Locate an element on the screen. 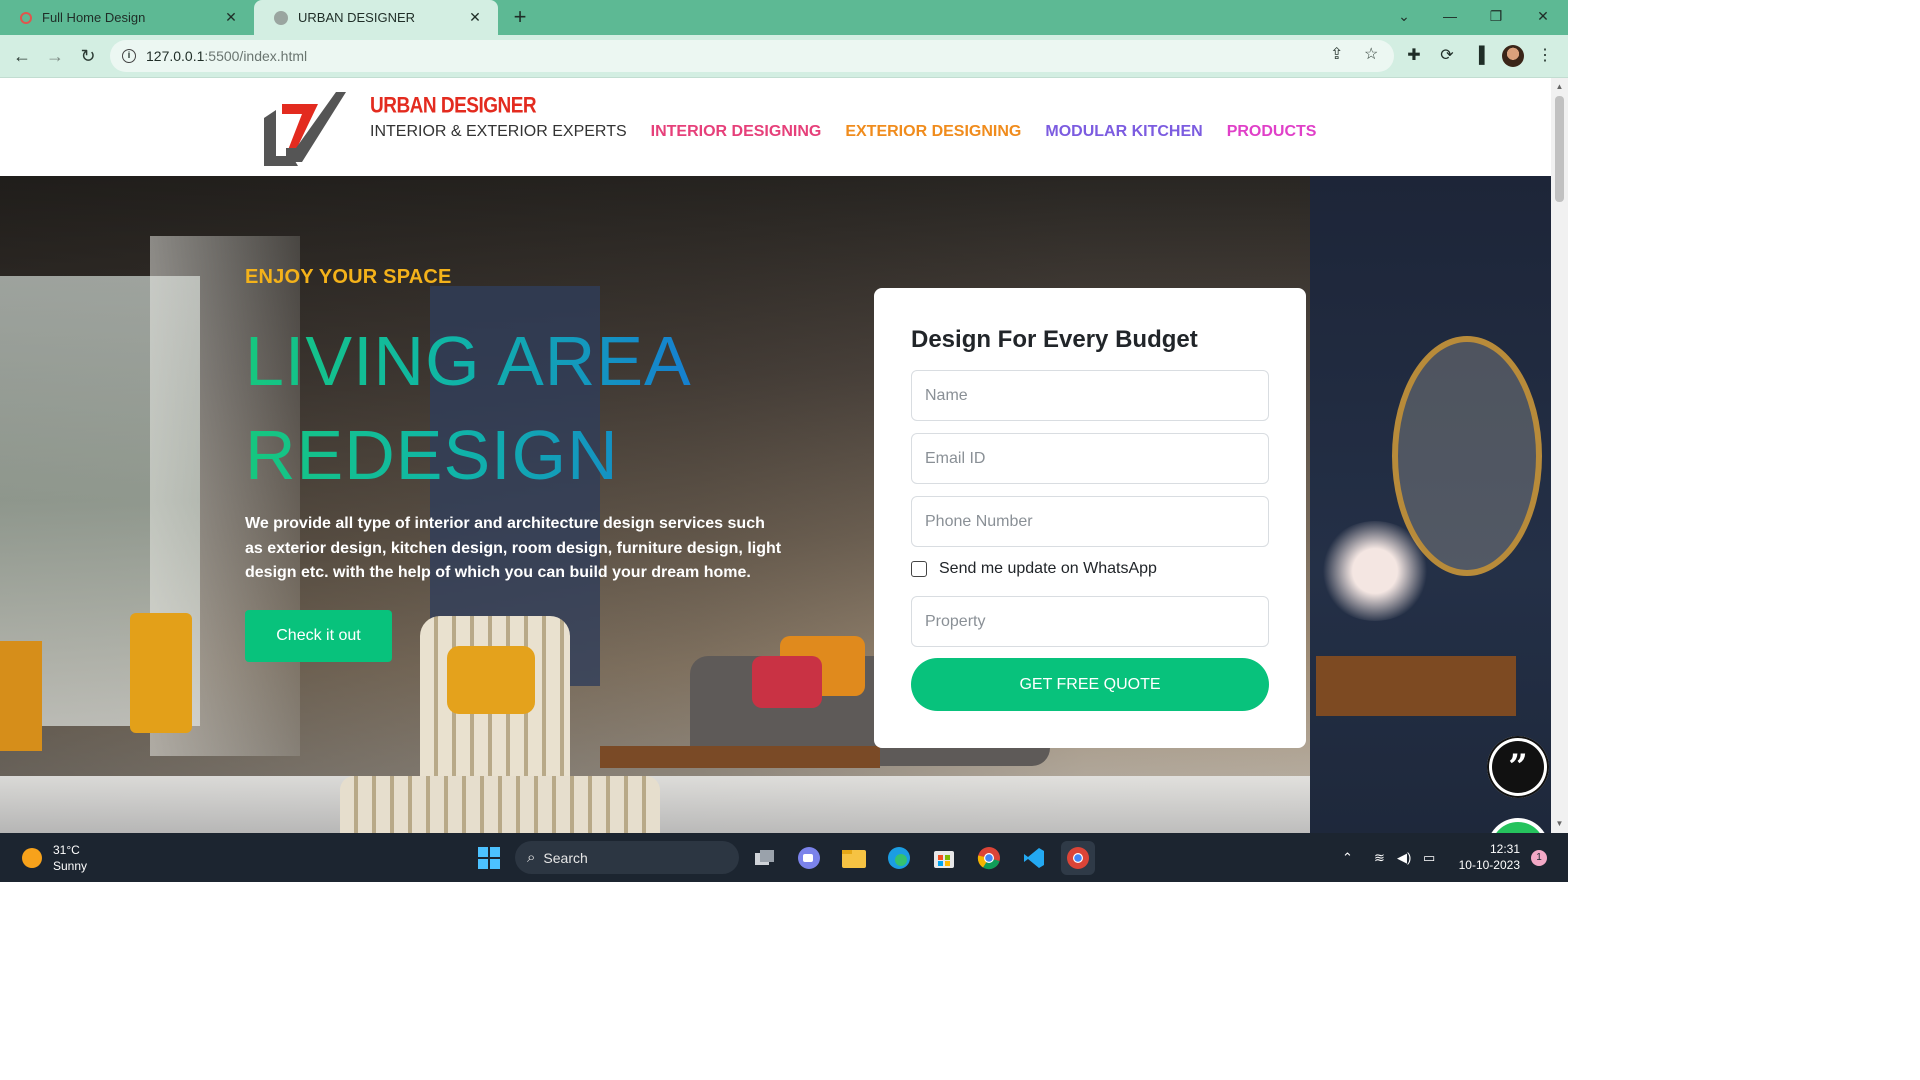 The image size is (1920, 1080). url-path: :5500/index.html is located at coordinates (256, 56).